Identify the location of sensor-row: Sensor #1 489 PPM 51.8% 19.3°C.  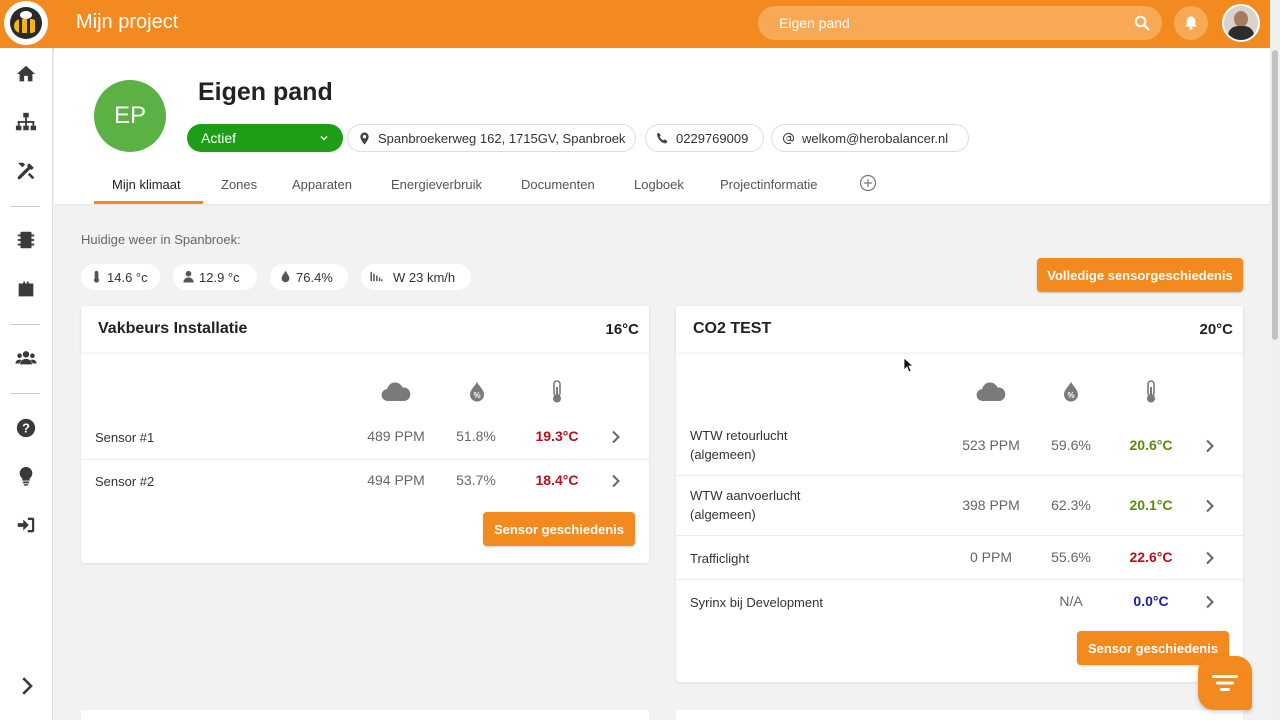
(365, 438).